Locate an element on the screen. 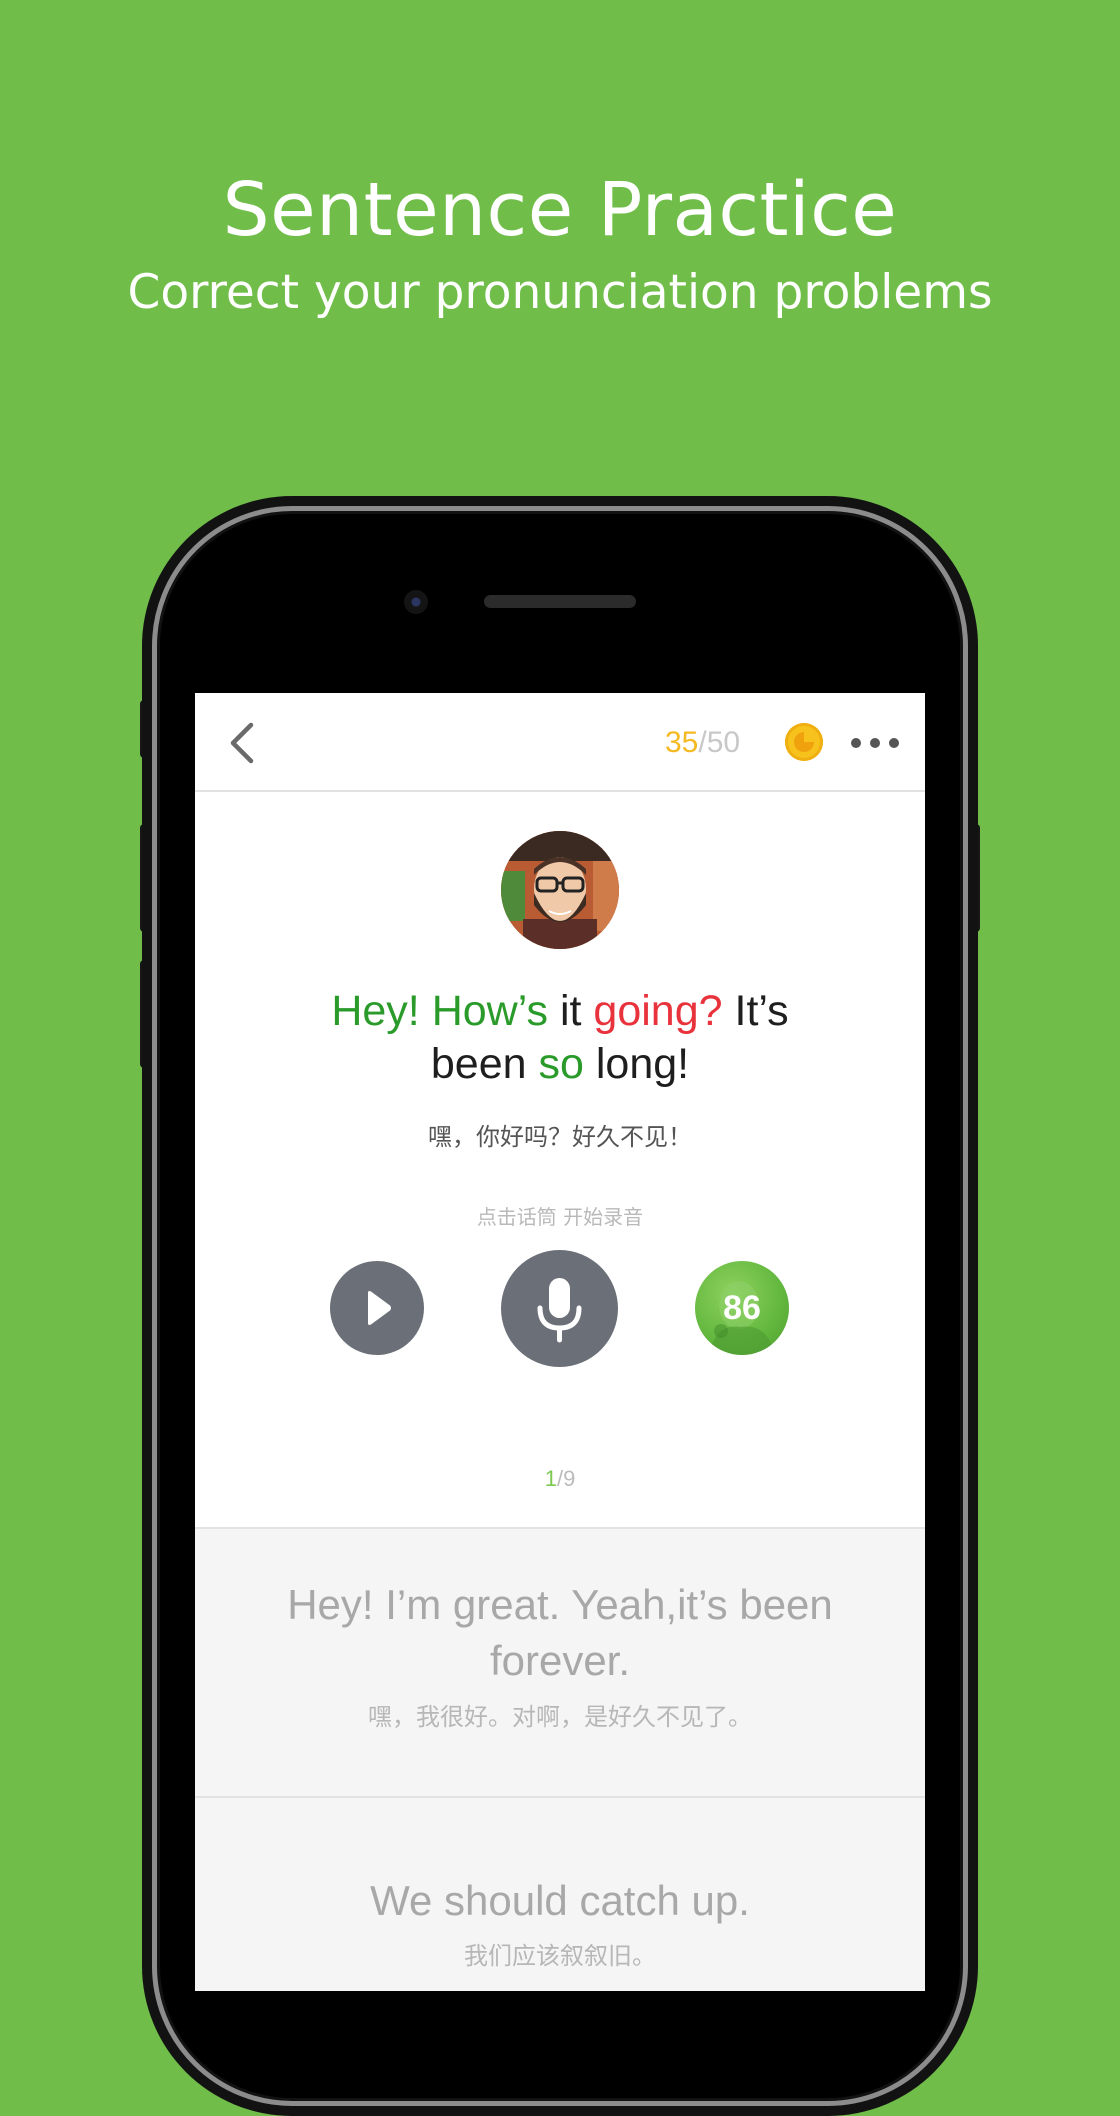  more-options-button is located at coordinates (875, 742).